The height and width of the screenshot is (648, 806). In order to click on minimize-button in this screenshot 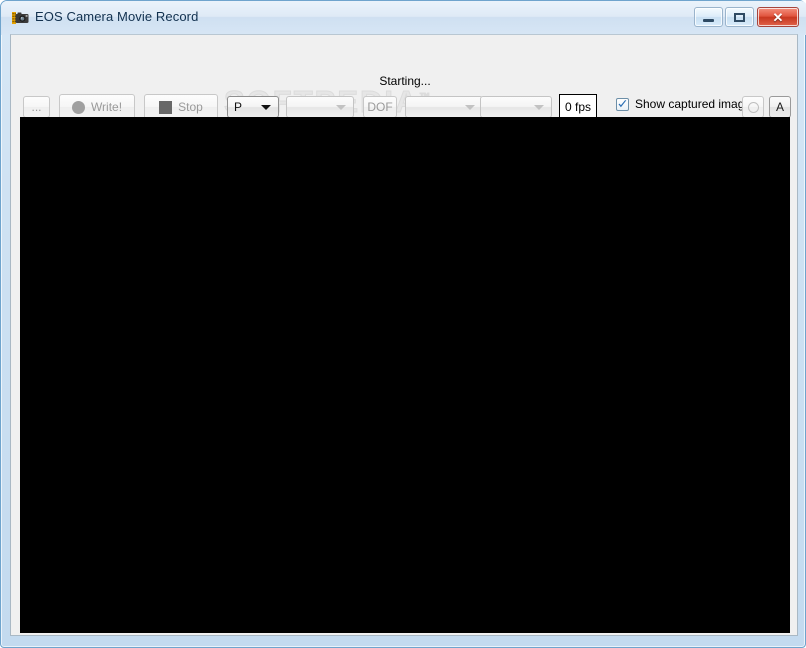, I will do `click(708, 17)`.